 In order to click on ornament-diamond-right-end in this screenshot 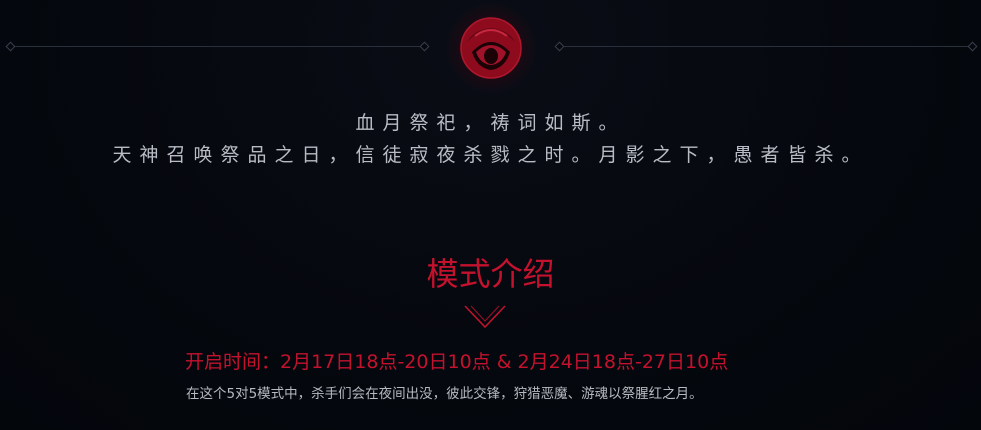, I will do `click(972, 46)`.